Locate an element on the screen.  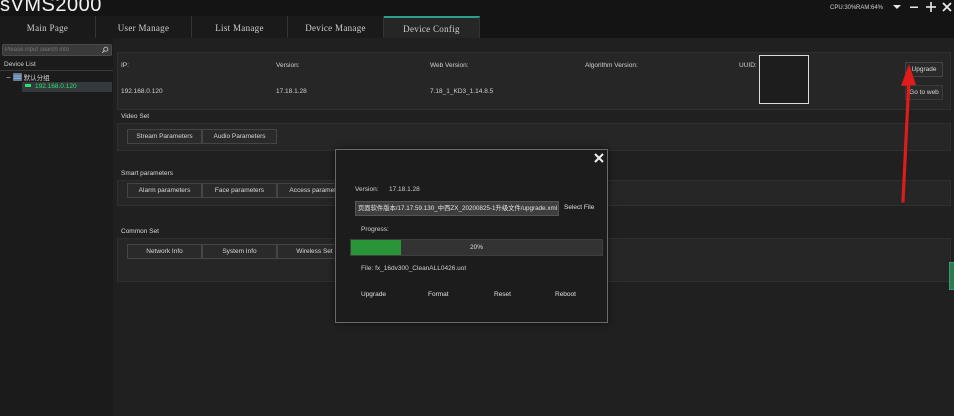
camera-icon is located at coordinates (28, 86).